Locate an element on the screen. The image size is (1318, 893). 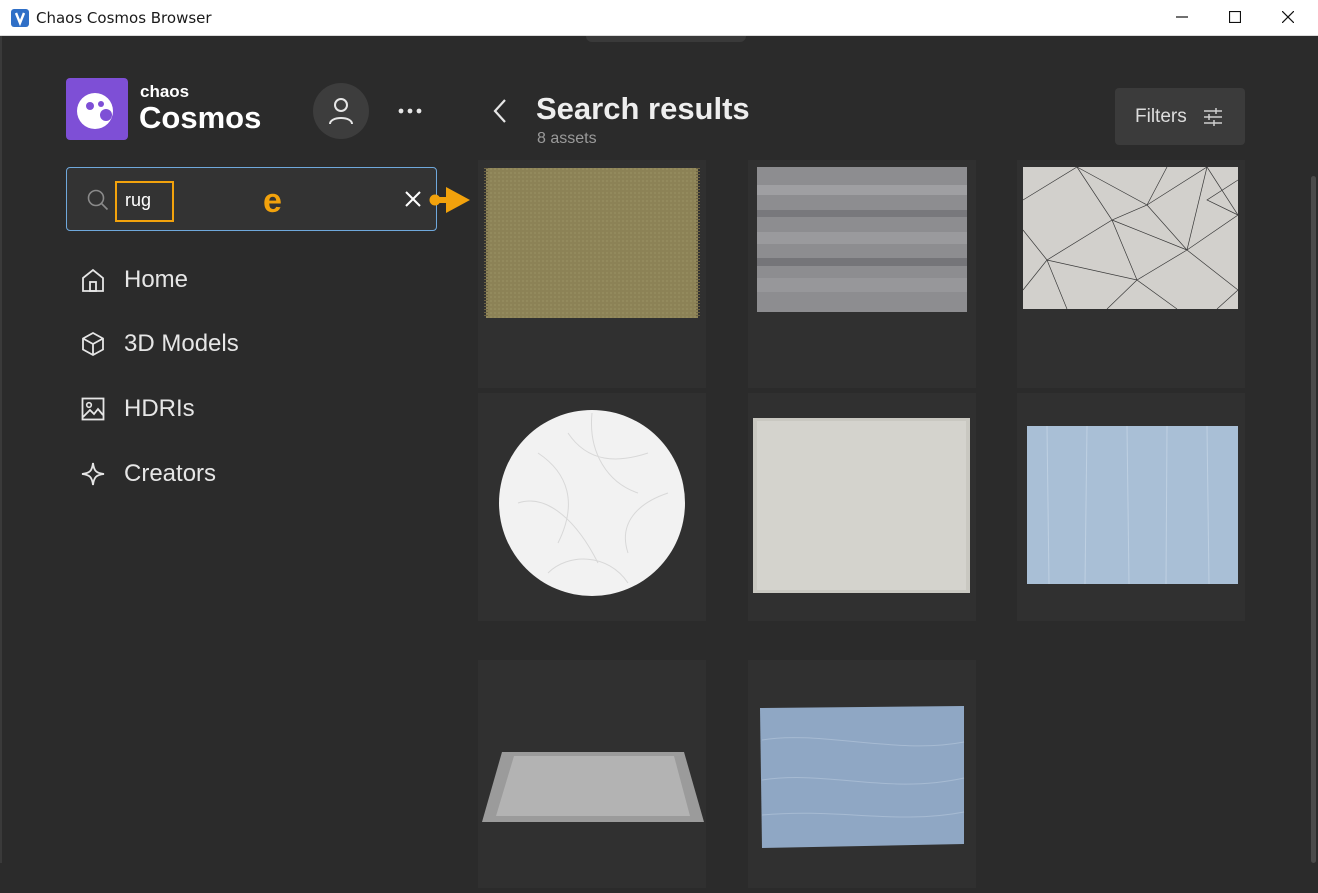
nav-item-home: Home is located at coordinates (134, 280).